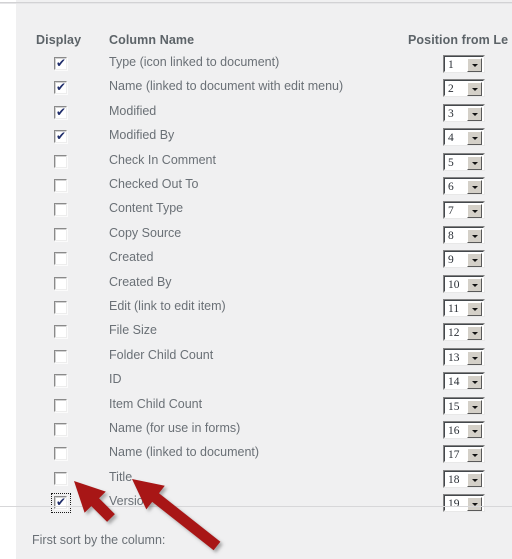 Image resolution: width=512 pixels, height=559 pixels. I want to click on column-name-label: Modified By, so click(142, 135).